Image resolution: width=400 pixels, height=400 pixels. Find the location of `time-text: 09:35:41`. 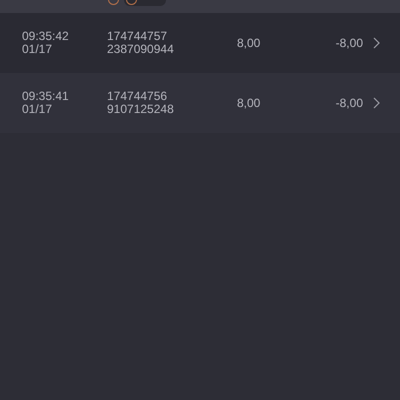

time-text: 09:35:41 is located at coordinates (46, 96).